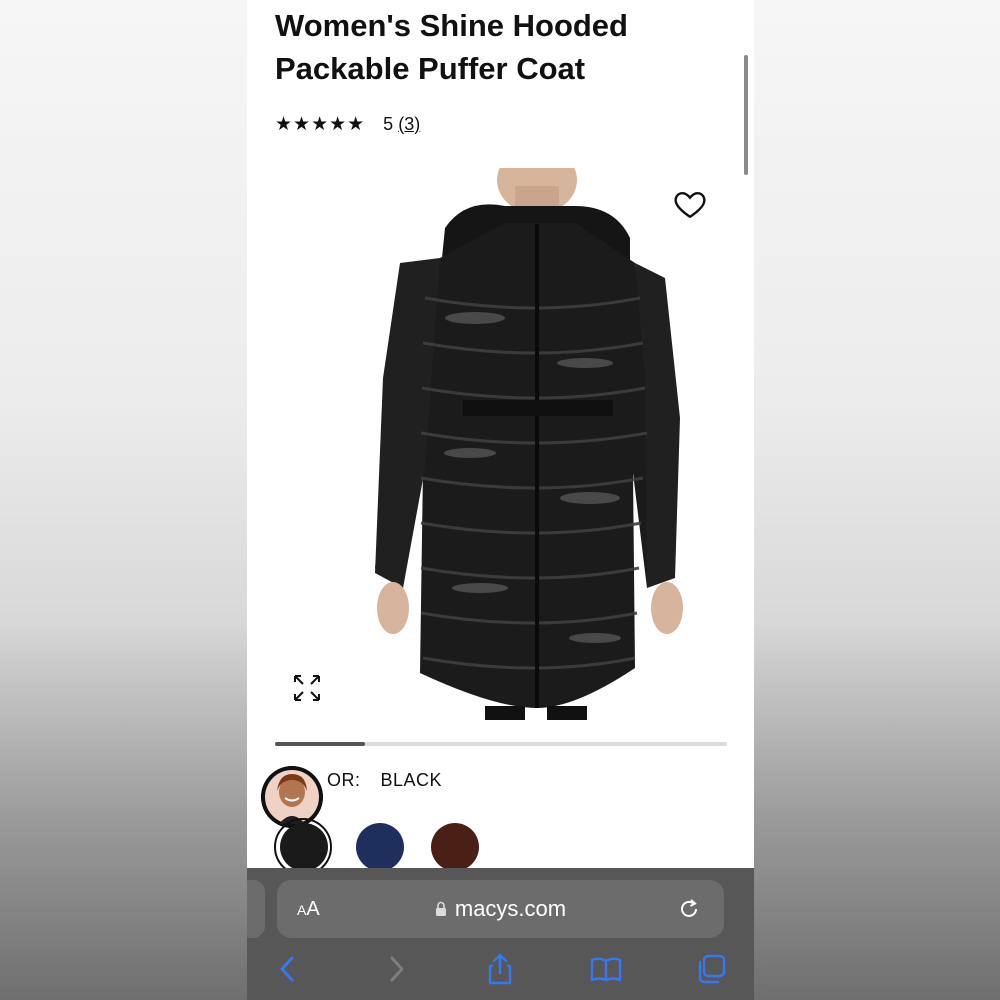 This screenshot has width=1000, height=1000. I want to click on forward-icon, so click(396, 969).